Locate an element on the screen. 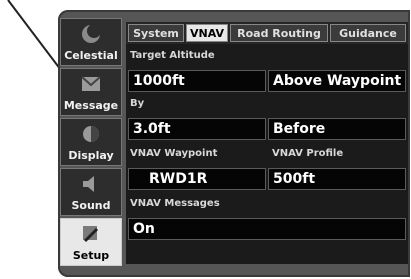 This screenshot has width=411, height=279. tab-bar: System VNAV Road Routing Guidance is located at coordinates (267, 33).